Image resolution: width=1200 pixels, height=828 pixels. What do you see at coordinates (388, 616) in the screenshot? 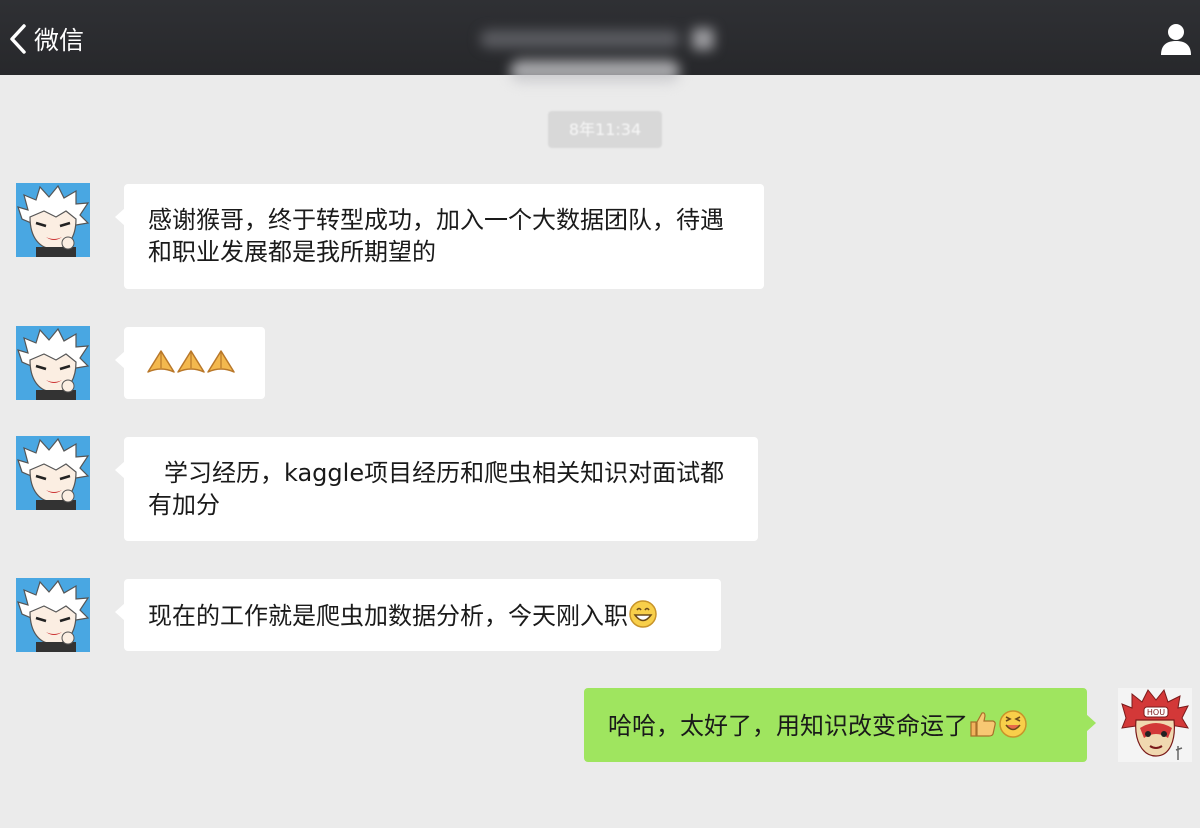
I see `message-text: 现在的工作就是爬虫加数据分析，今天刚入职` at bounding box center [388, 616].